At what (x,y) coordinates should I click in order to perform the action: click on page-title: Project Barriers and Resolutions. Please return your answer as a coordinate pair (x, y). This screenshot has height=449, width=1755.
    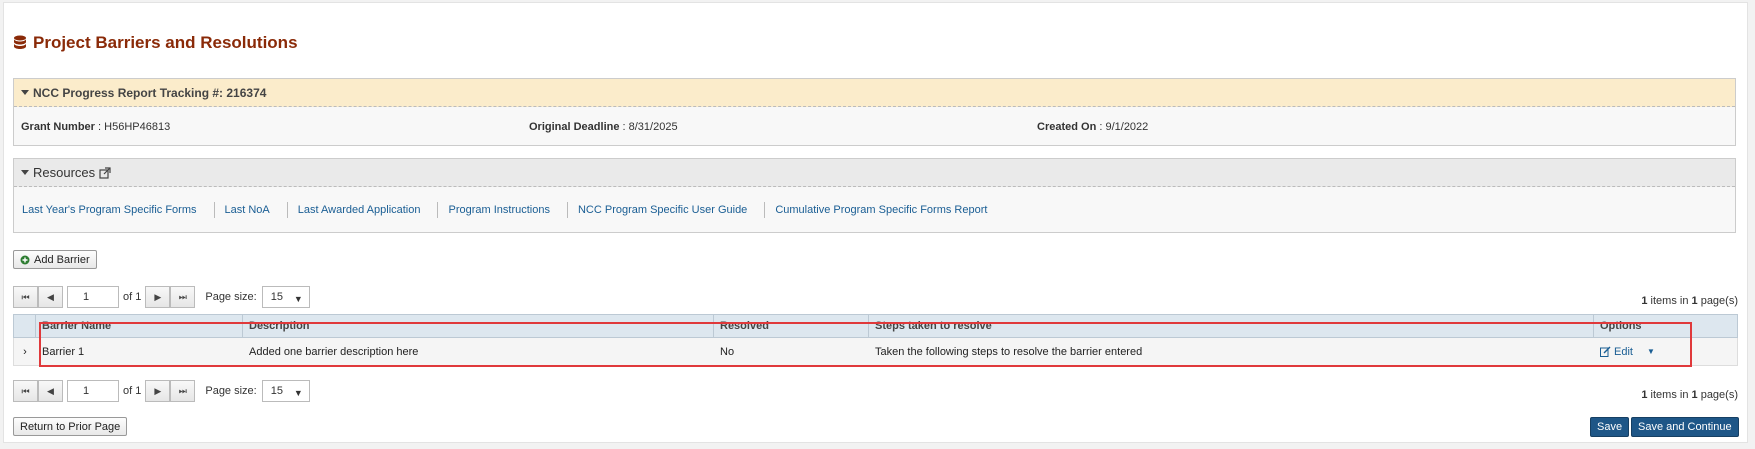
    Looking at the image, I should click on (155, 43).